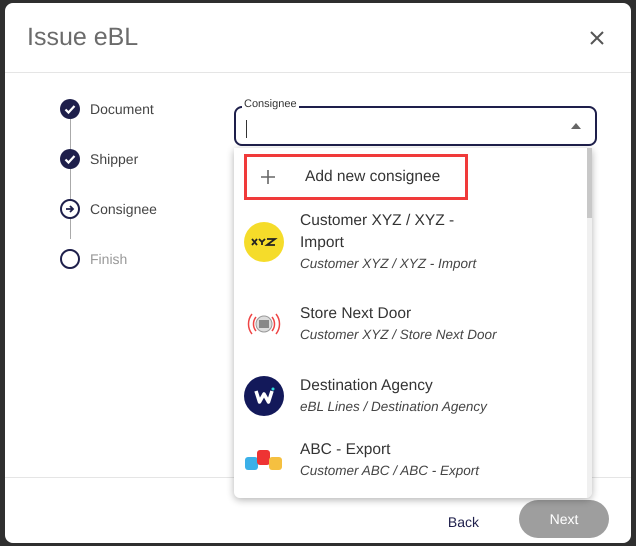 The image size is (636, 546). What do you see at coordinates (123, 209) in the screenshot?
I see `step-label: Consignee` at bounding box center [123, 209].